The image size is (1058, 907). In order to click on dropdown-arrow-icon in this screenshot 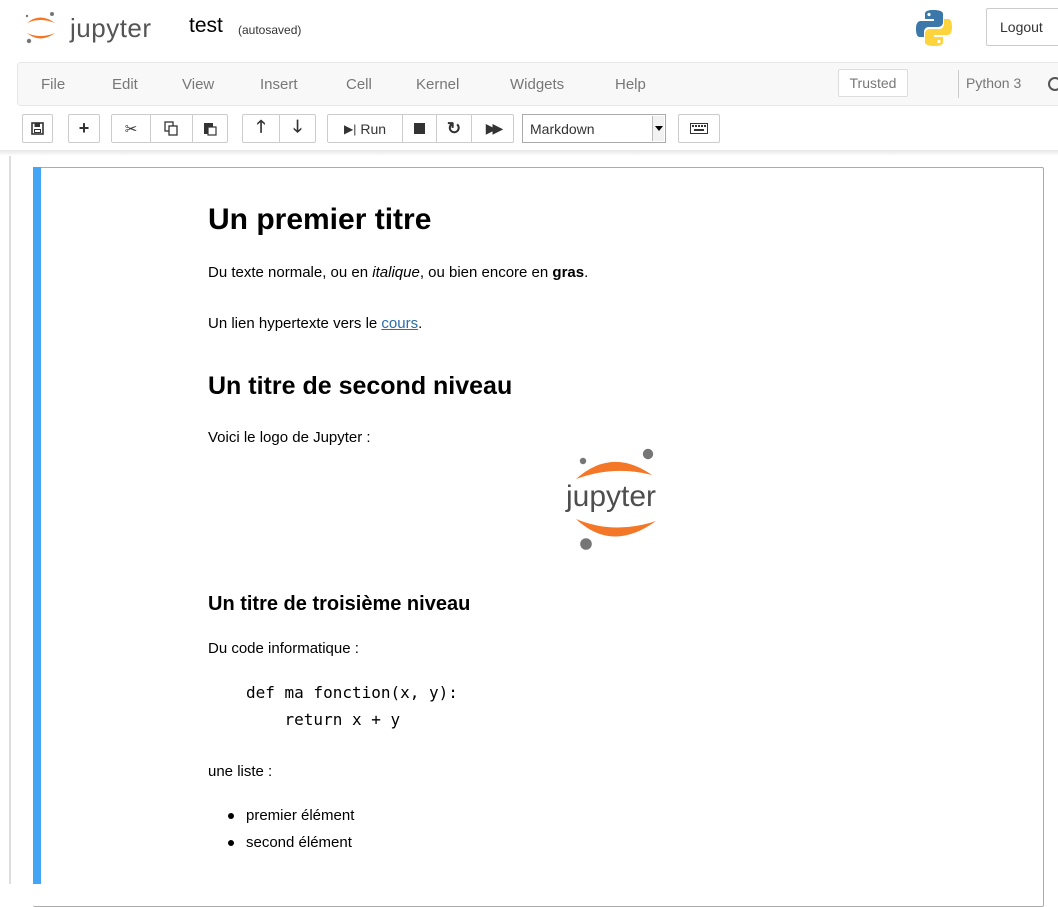, I will do `click(658, 128)`.